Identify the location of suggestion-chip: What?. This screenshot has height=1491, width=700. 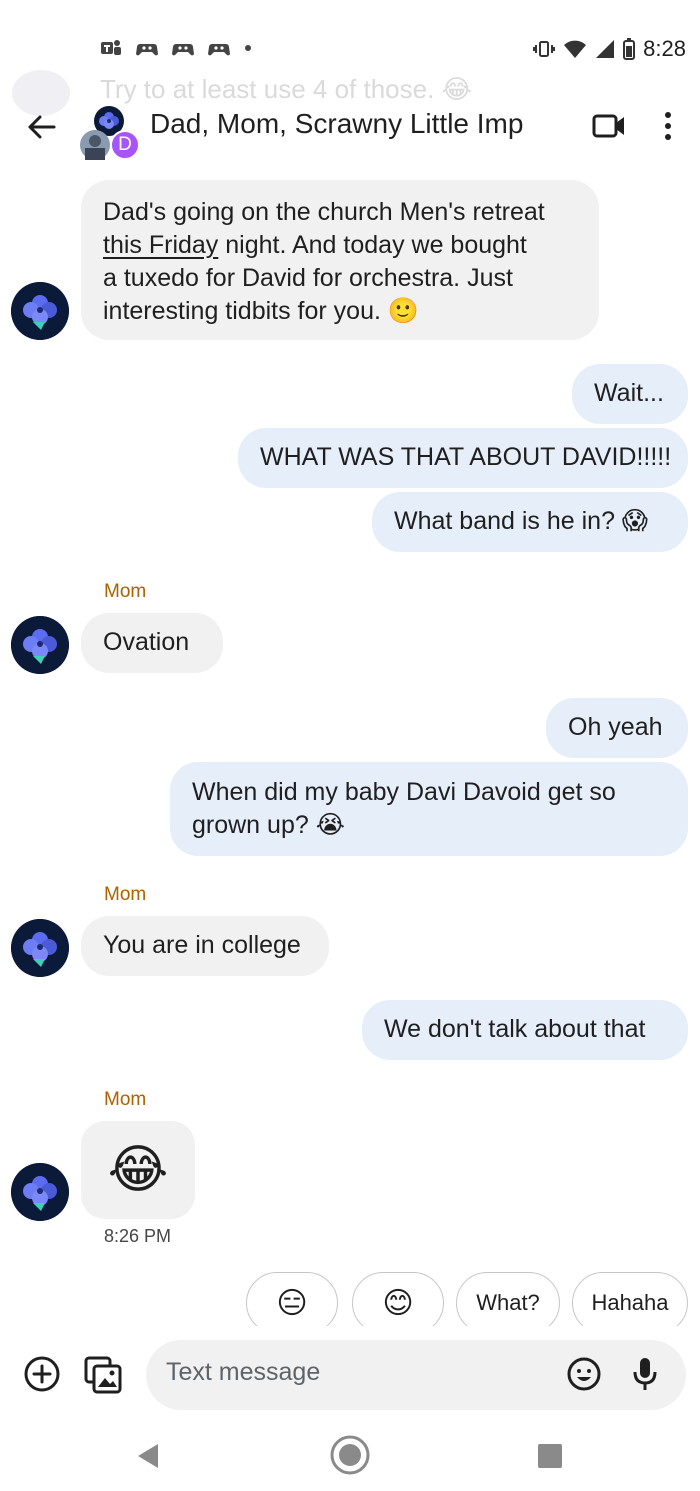
(508, 1303).